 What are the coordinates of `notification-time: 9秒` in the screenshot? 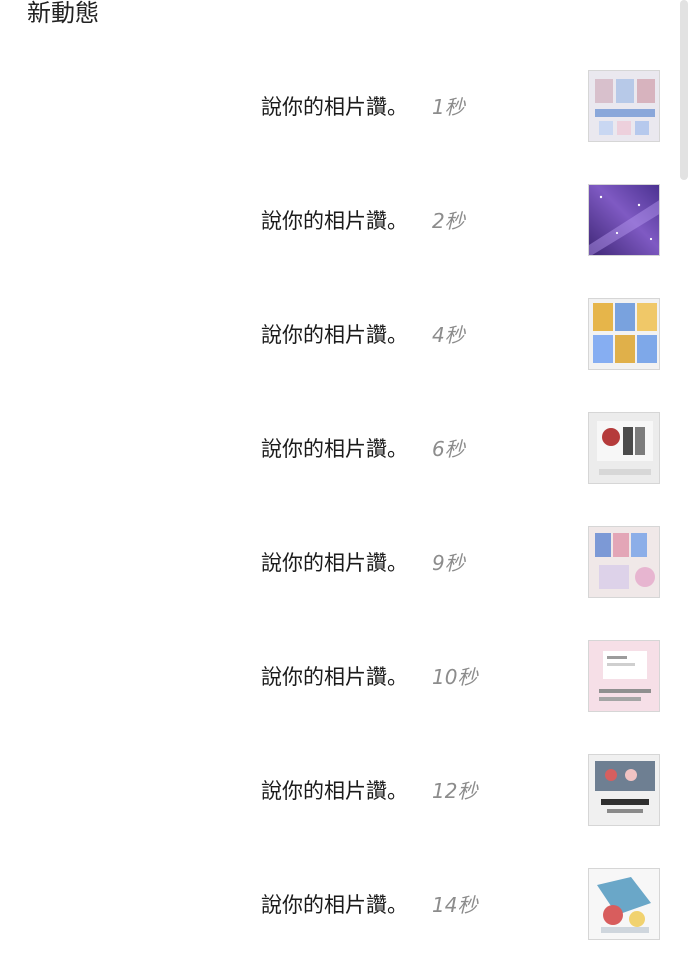 It's located at (448, 563).